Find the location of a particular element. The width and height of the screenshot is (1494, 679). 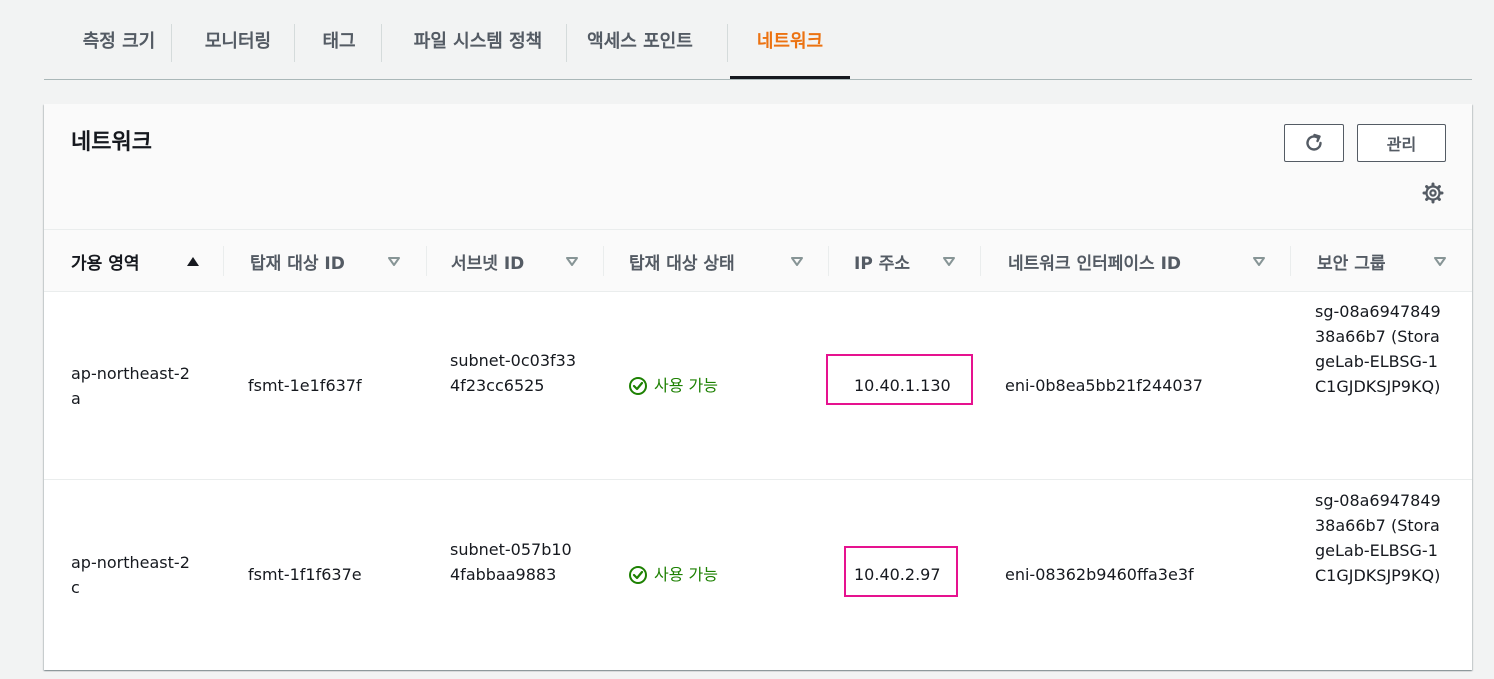

sort-asc-icon is located at coordinates (193, 261).